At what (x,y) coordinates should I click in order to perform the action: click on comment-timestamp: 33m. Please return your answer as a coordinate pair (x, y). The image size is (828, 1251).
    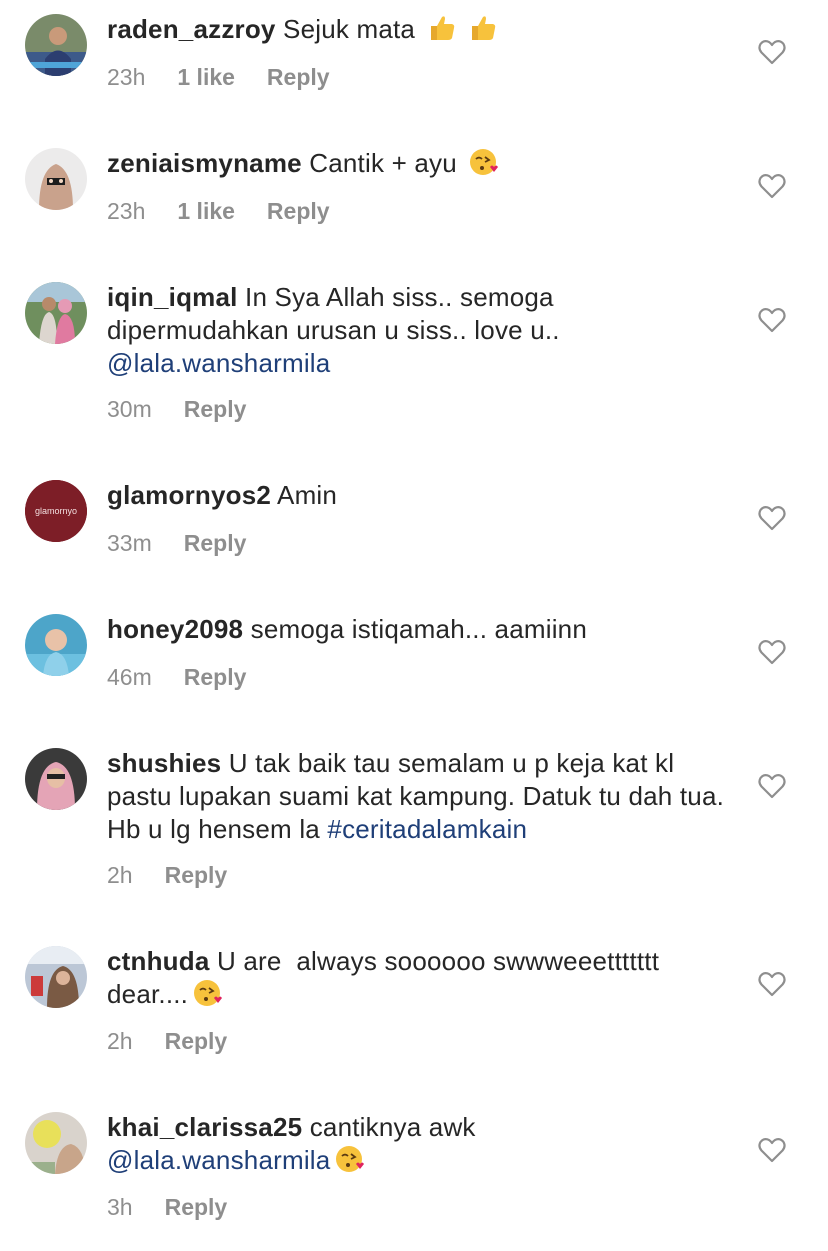
    Looking at the image, I should click on (129, 543).